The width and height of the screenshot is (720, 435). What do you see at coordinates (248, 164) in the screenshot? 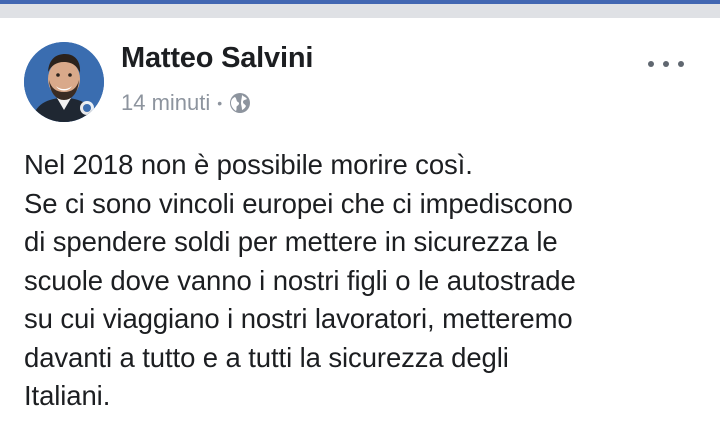
I see `post-text-line: Nel 2018 non è possibile morire così.` at bounding box center [248, 164].